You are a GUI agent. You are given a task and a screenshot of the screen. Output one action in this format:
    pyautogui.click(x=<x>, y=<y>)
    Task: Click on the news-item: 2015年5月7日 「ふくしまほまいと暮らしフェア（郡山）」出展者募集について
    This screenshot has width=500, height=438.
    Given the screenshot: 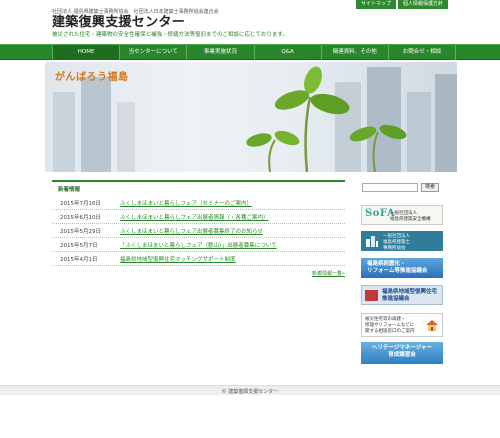 What is the action you would take?
    pyautogui.click(x=198, y=245)
    